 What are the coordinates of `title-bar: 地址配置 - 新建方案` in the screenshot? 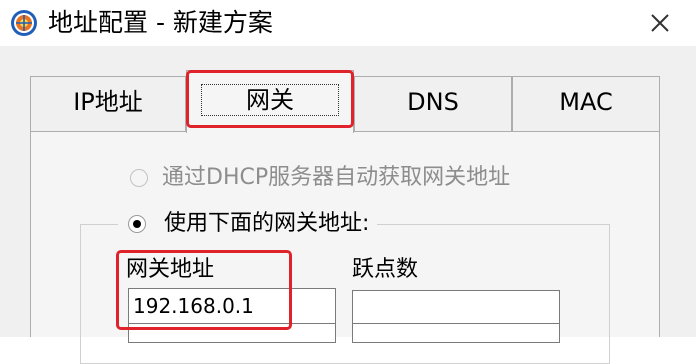 It's located at (348, 23).